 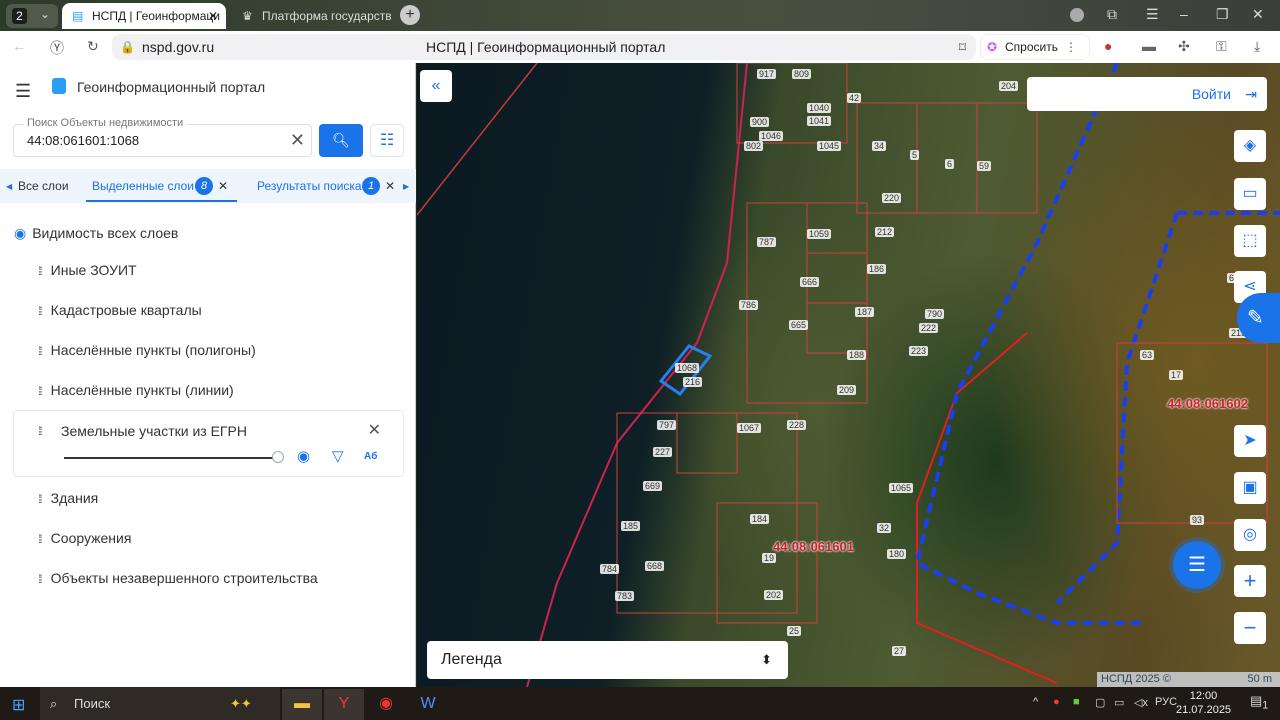 What do you see at coordinates (96, 233) in the screenshot?
I see `toggle-all-visibility: ◉ Видимость всех слоев` at bounding box center [96, 233].